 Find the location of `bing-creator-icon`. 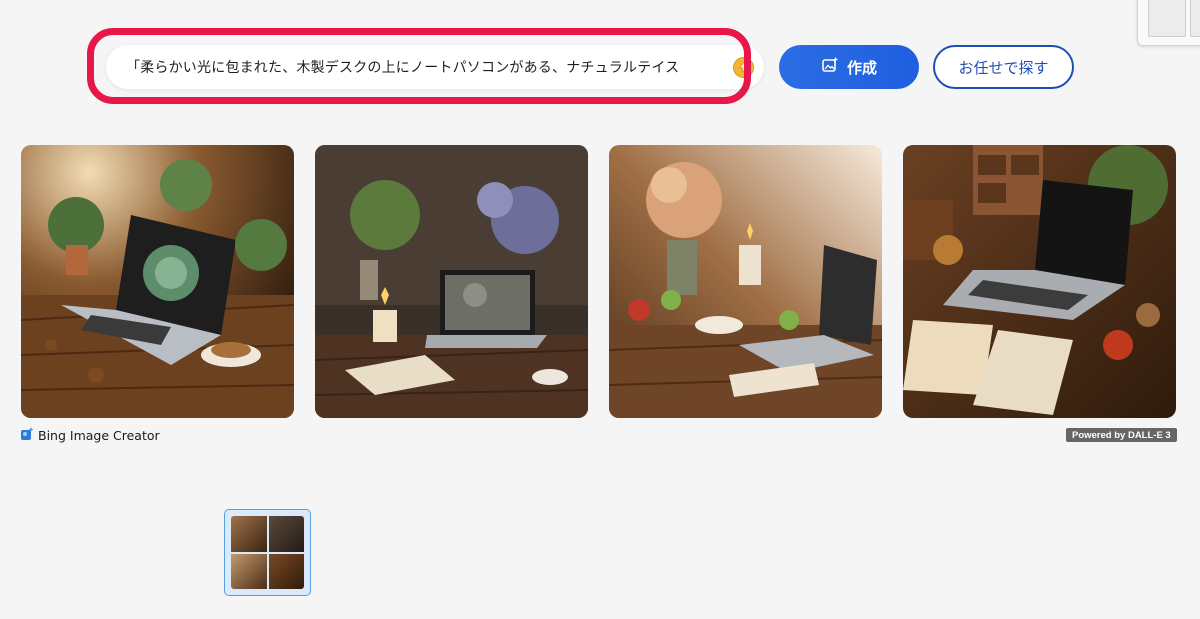

bing-creator-icon is located at coordinates (27, 435).